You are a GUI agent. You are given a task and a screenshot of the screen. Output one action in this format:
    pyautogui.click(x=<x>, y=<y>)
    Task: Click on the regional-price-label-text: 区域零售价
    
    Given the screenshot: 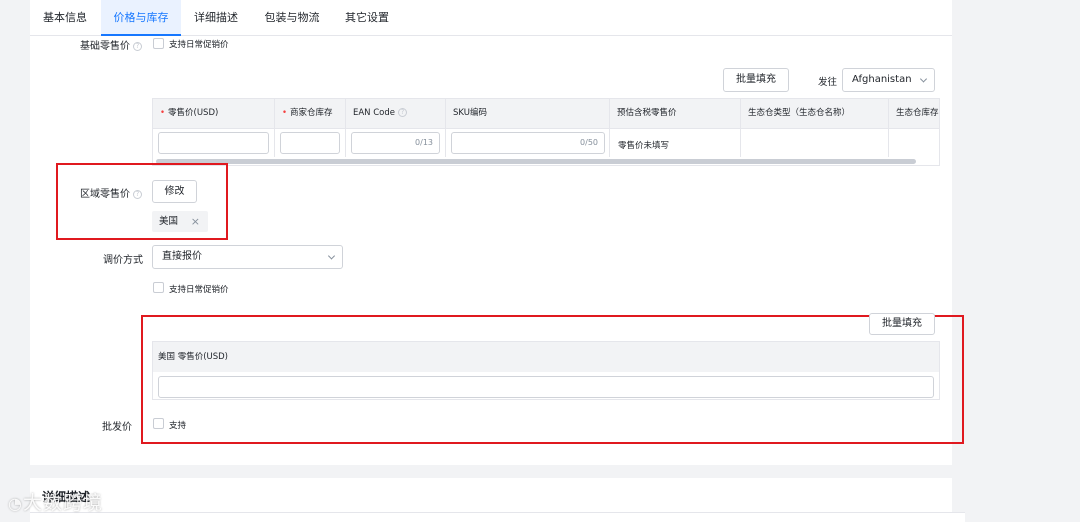 What is the action you would take?
    pyautogui.click(x=105, y=194)
    